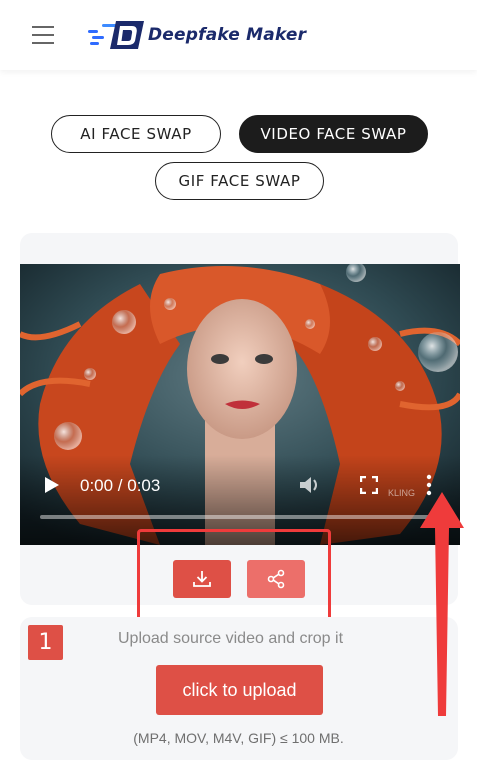 The image size is (477, 760). I want to click on share-icon, so click(276, 579).